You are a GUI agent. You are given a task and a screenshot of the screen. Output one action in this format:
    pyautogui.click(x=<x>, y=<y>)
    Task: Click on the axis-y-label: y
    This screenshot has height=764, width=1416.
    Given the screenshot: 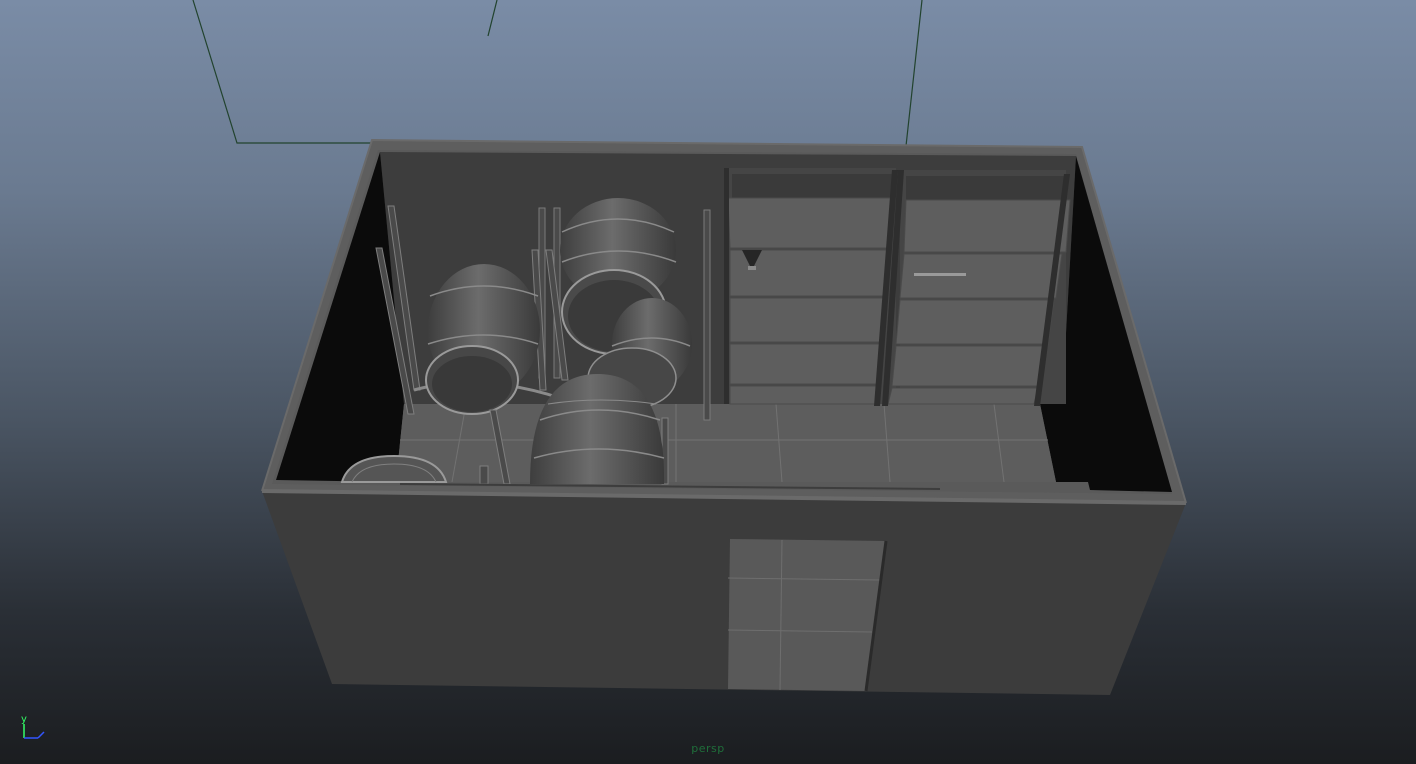 What is the action you would take?
    pyautogui.click(x=24, y=719)
    